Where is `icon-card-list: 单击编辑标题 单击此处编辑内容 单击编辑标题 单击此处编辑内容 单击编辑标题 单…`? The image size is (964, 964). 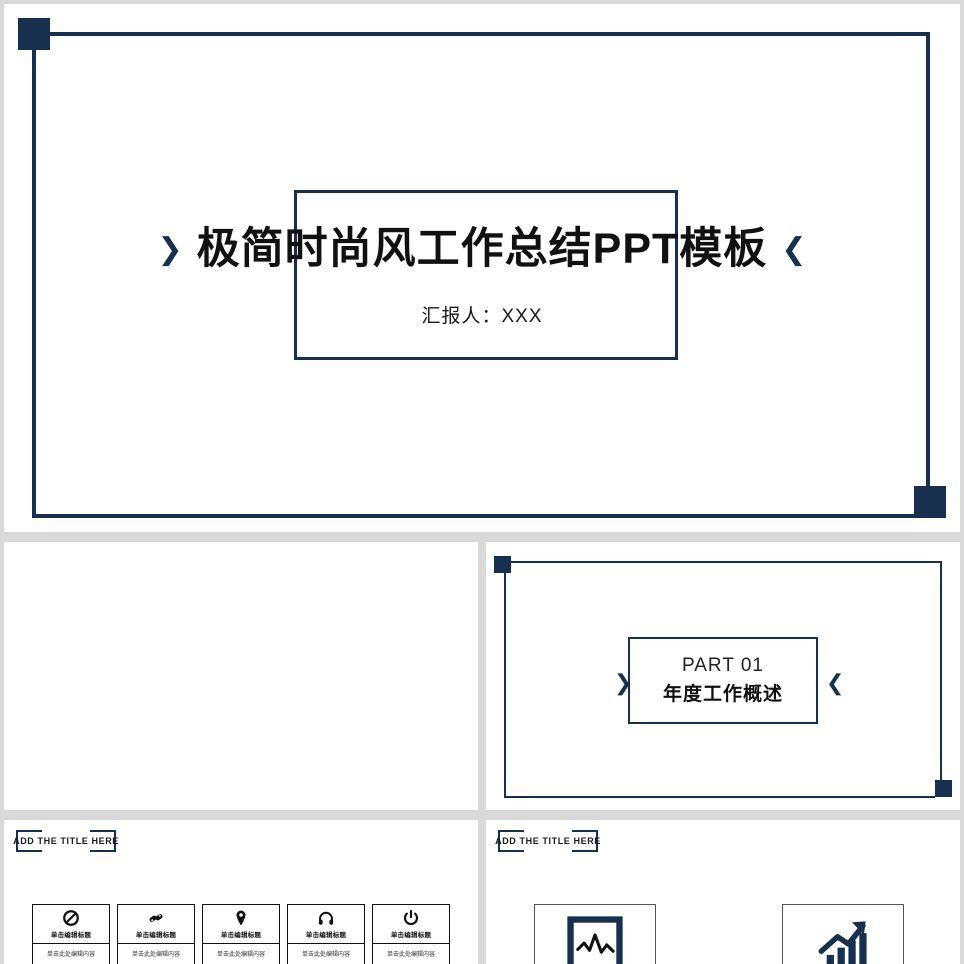
icon-card-list: 单击编辑标题 单击此处编辑内容 单击编辑标题 单击此处编辑内容 单击编辑标题 单… is located at coordinates (242, 934).